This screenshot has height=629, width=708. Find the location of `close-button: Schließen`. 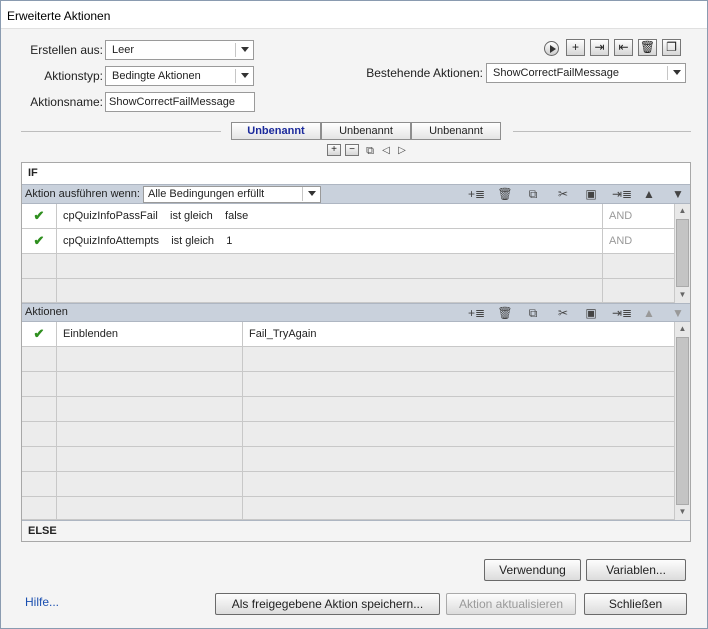

close-button: Schließen is located at coordinates (635, 604).